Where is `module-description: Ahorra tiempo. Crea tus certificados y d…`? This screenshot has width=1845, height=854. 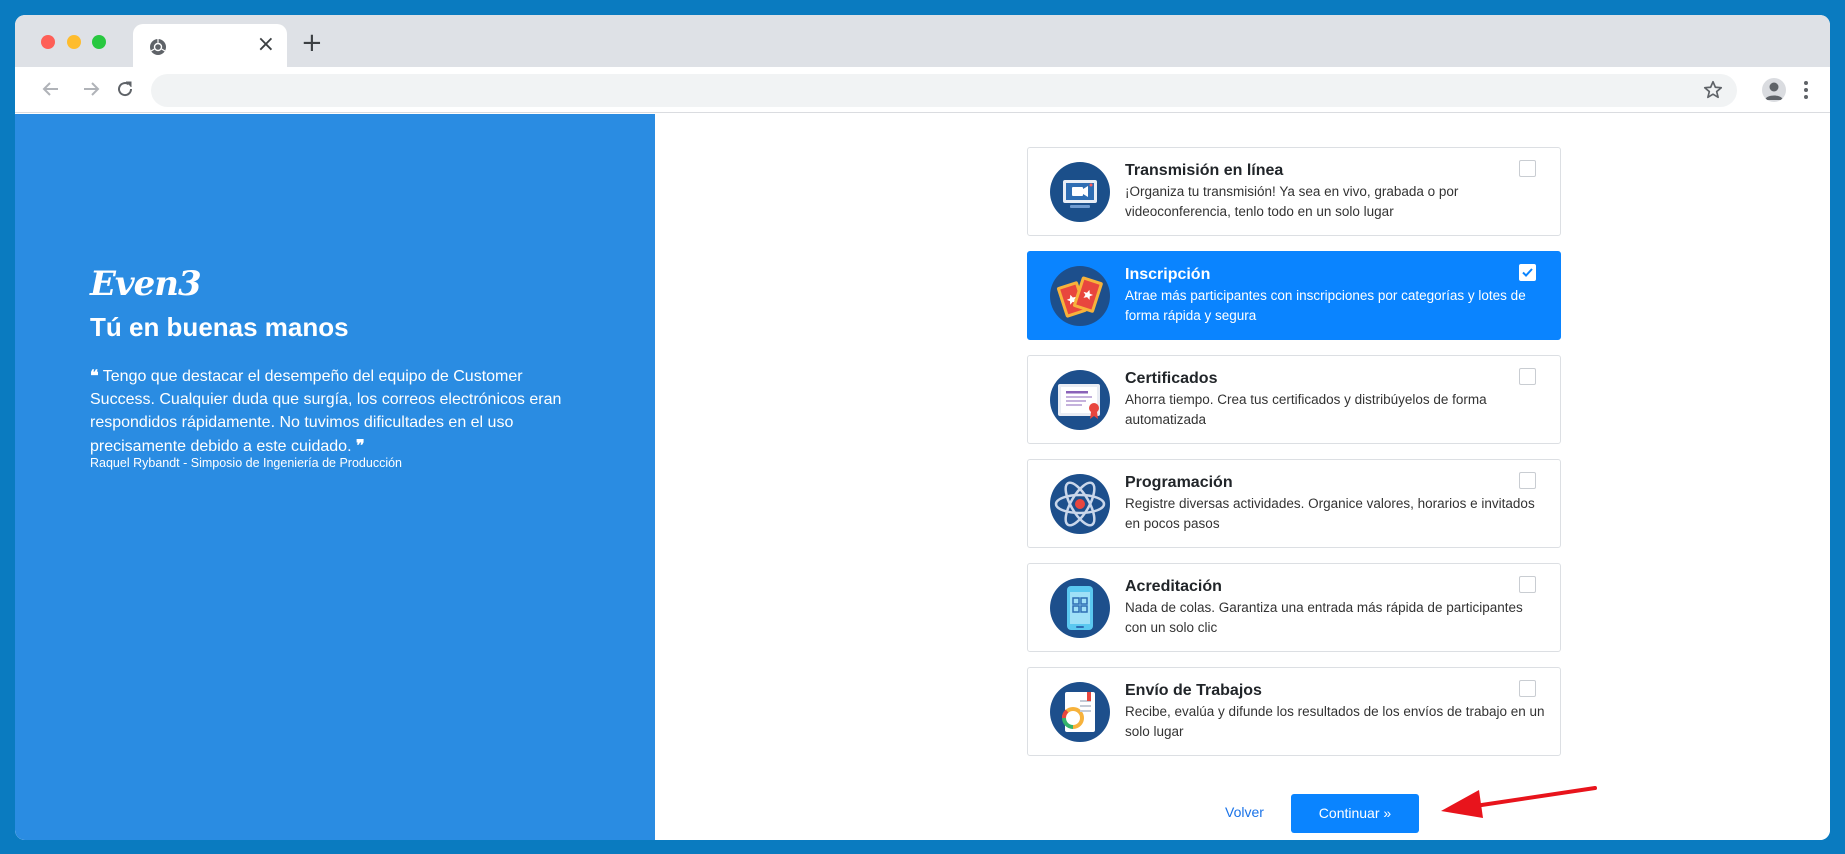 module-description: Ahorra tiempo. Crea tus certificados y d… is located at coordinates (1306, 409).